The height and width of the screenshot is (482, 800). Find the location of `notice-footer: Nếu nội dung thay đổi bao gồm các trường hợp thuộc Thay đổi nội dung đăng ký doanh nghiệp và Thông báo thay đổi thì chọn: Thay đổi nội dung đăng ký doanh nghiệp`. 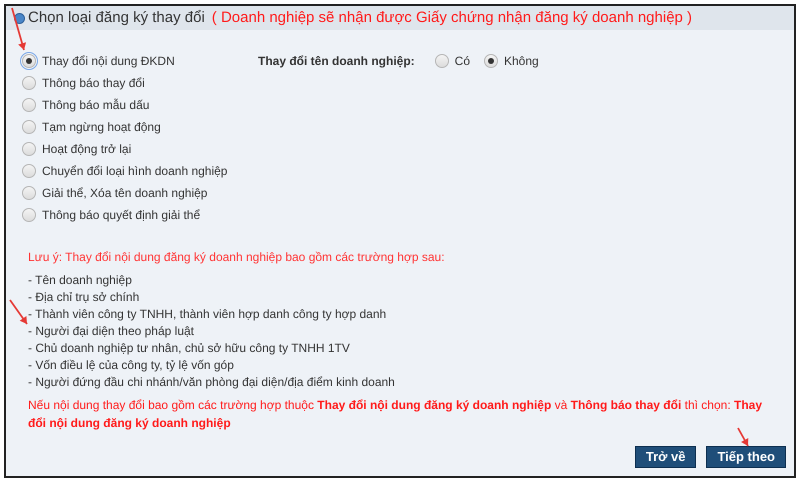

notice-footer: Nếu nội dung thay đổi bao gồm các trường hợp thuộc Thay đổi nội dung đăng ký doanh nghiệp và Thông báo thay đổi thì chọn: Thay đổi nội dung đăng ký doanh nghiệp is located at coordinates (411, 414).